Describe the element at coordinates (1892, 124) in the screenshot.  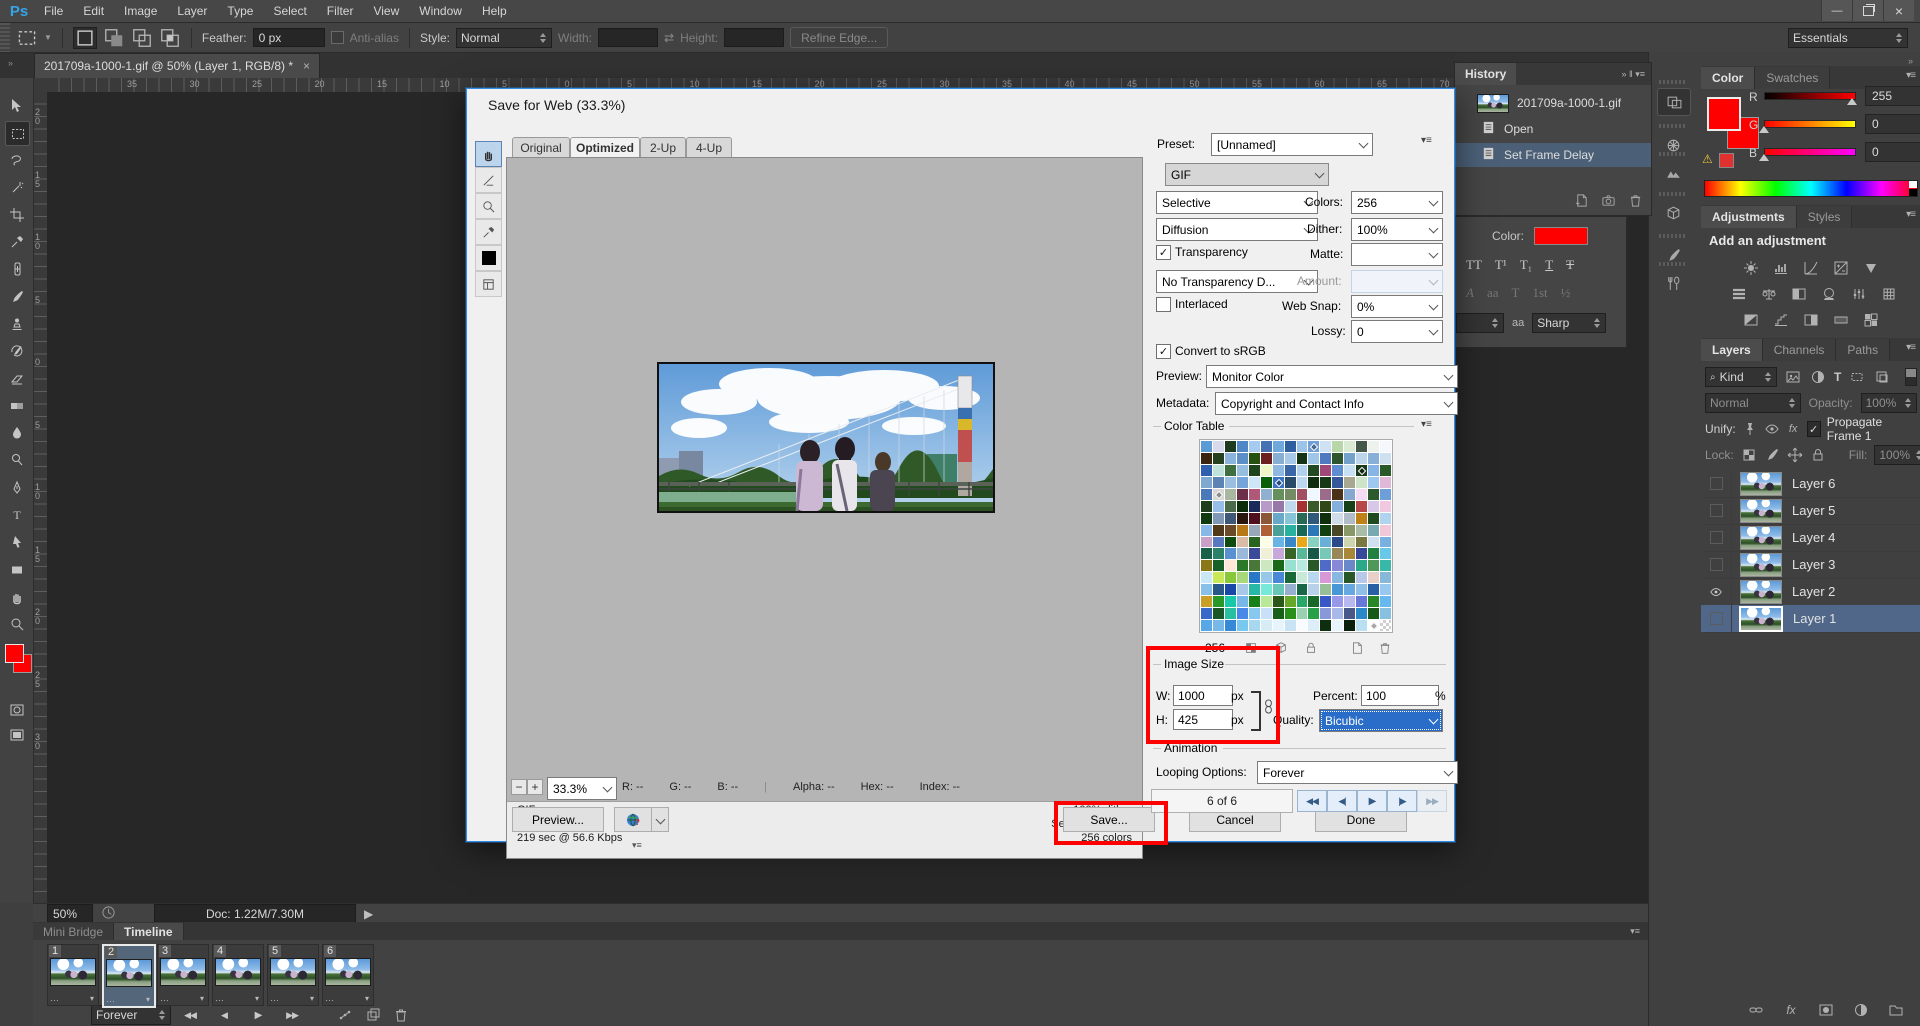
I see `g-value: 0` at that location.